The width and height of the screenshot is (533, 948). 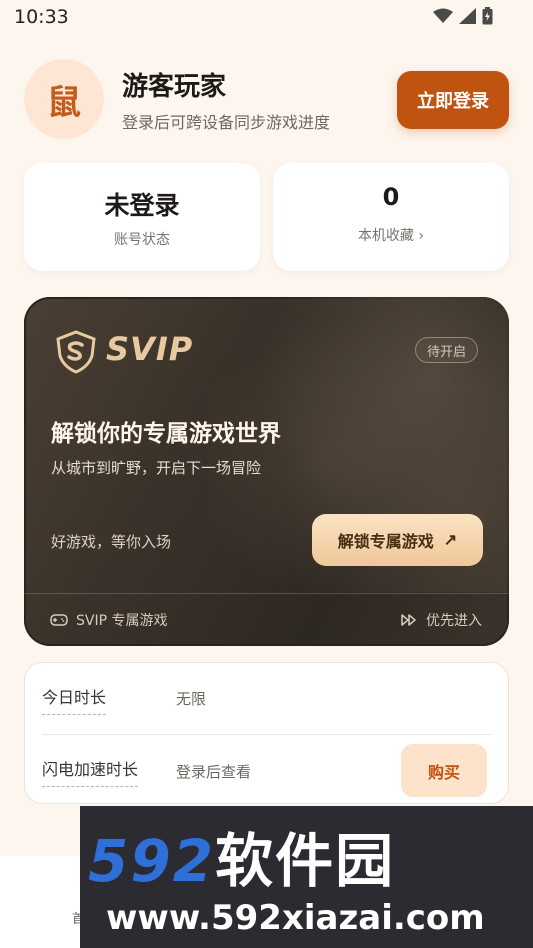 What do you see at coordinates (450, 540) in the screenshot?
I see `arrow-up-right-icon: ↗` at bounding box center [450, 540].